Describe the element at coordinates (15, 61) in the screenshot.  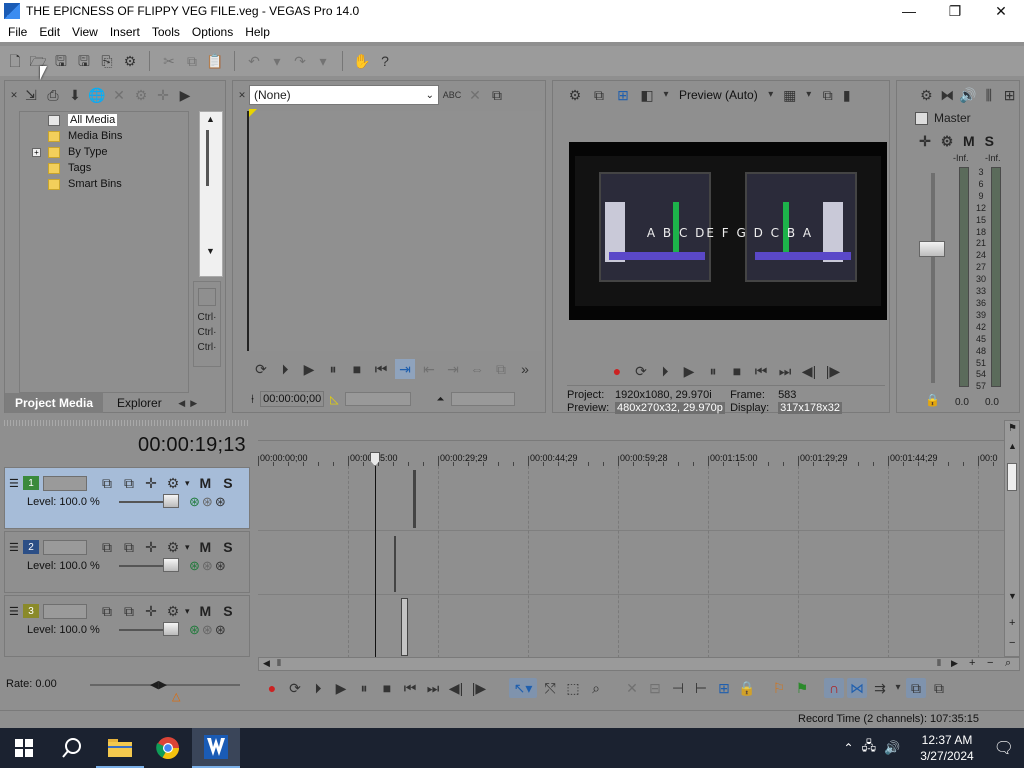
I see `new-file-icon: 🗋` at that location.